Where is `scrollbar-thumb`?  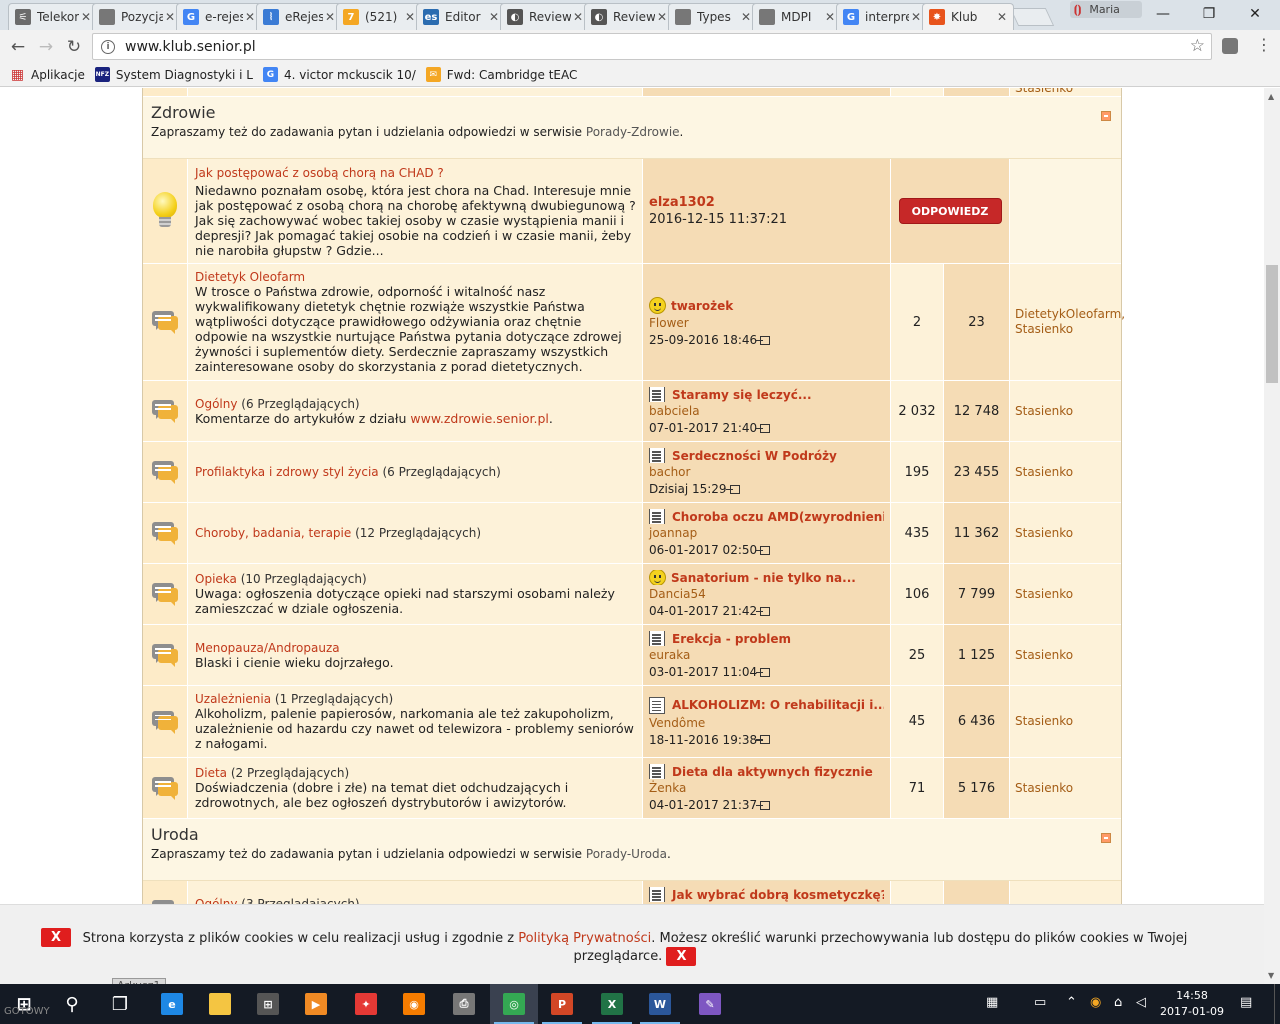
scrollbar-thumb is located at coordinates (1272, 324).